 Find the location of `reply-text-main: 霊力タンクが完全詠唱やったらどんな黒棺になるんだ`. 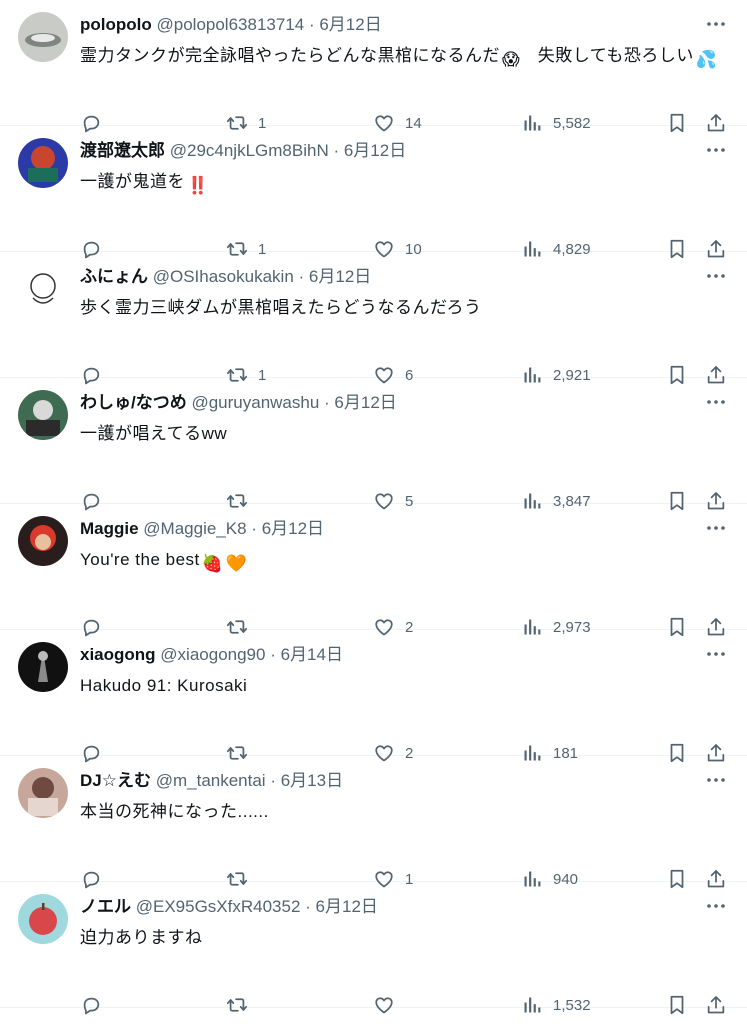

reply-text-main: 霊力タンクが完全詠唱やったらどんな黒棺になるんだ is located at coordinates (290, 55).